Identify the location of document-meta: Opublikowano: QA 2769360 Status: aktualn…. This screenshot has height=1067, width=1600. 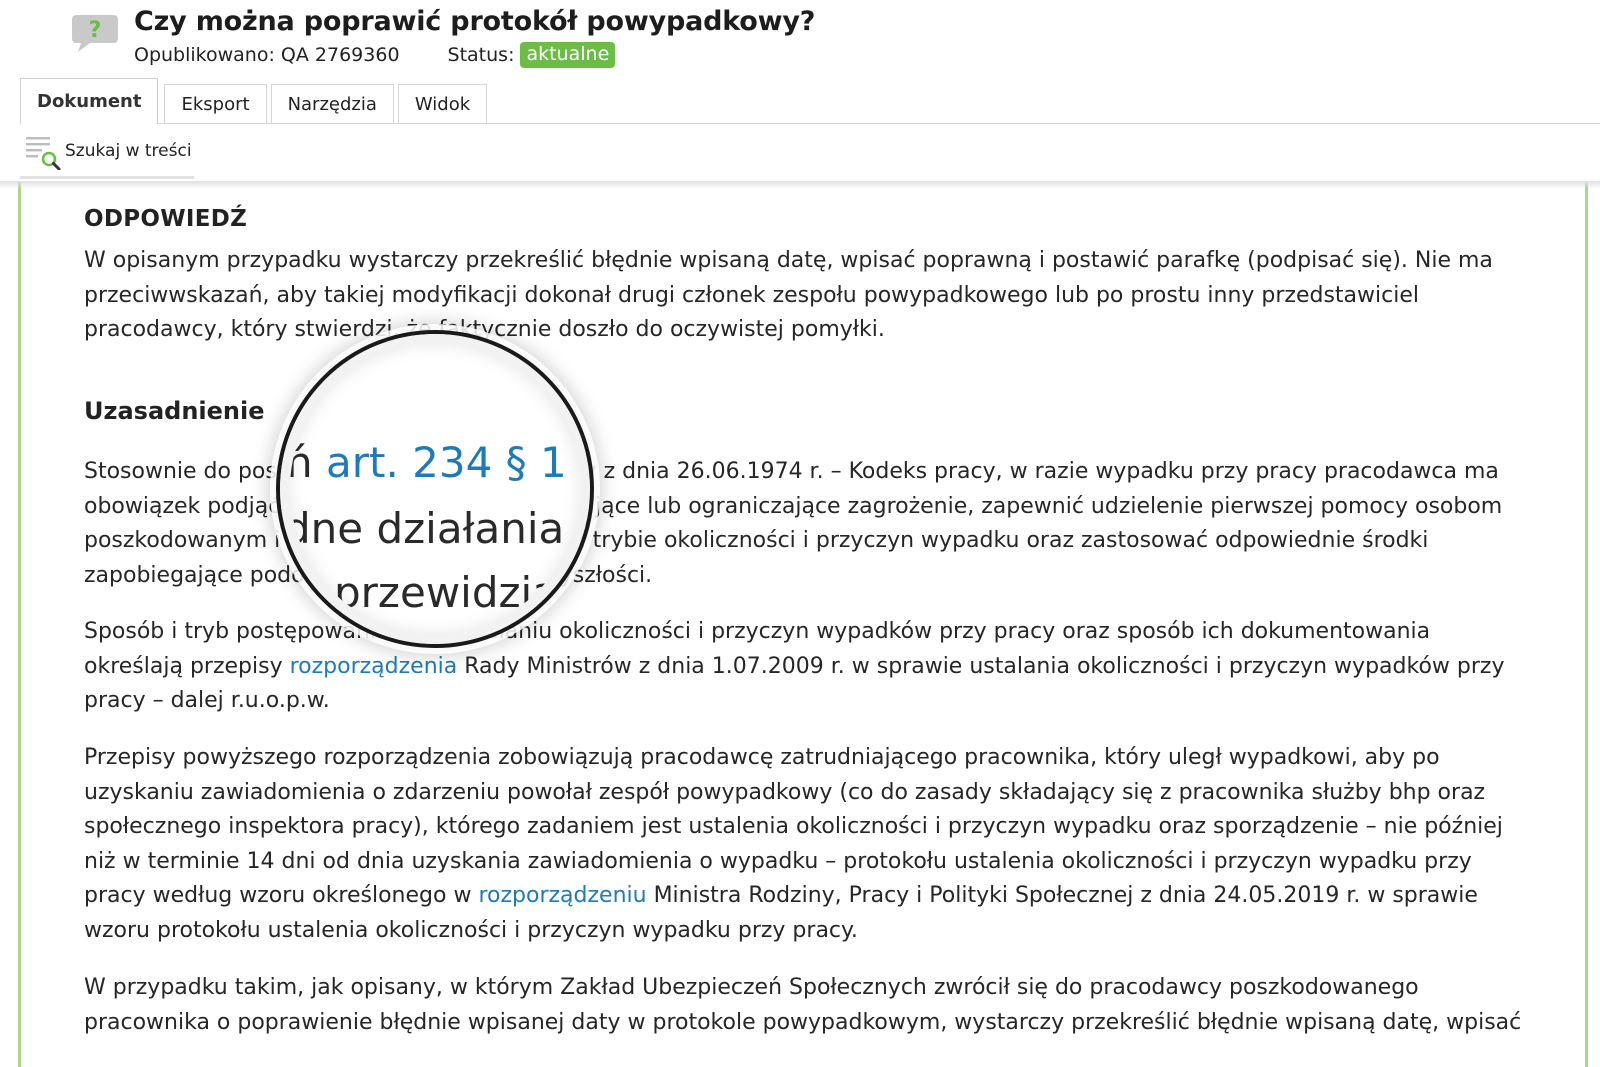
(375, 55).